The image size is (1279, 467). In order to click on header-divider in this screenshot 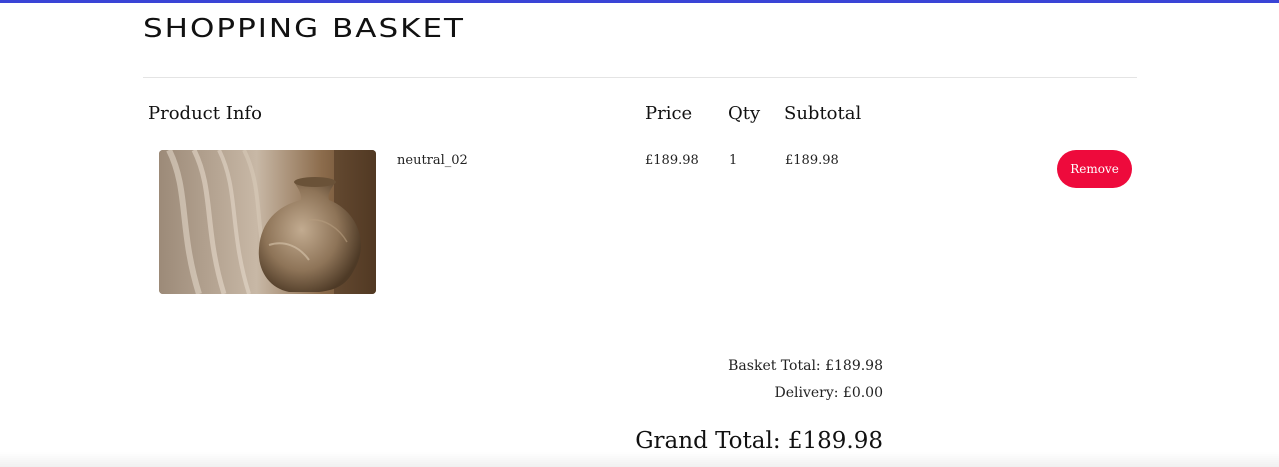, I will do `click(640, 77)`.